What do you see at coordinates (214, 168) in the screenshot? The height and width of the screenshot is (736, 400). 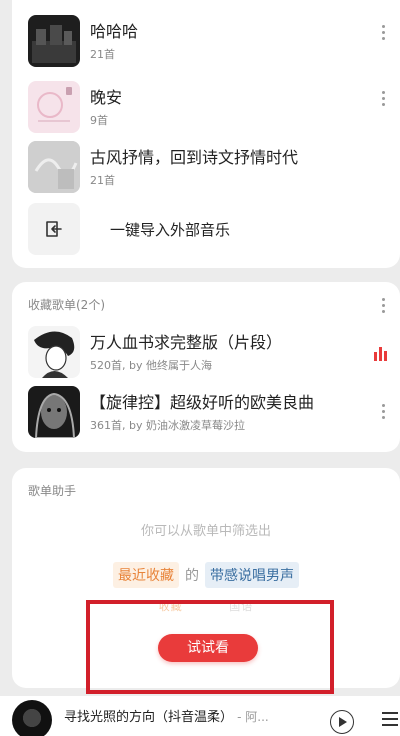 I see `playlist-row: 古风抒情，回到诗文抒情时代 21首` at bounding box center [214, 168].